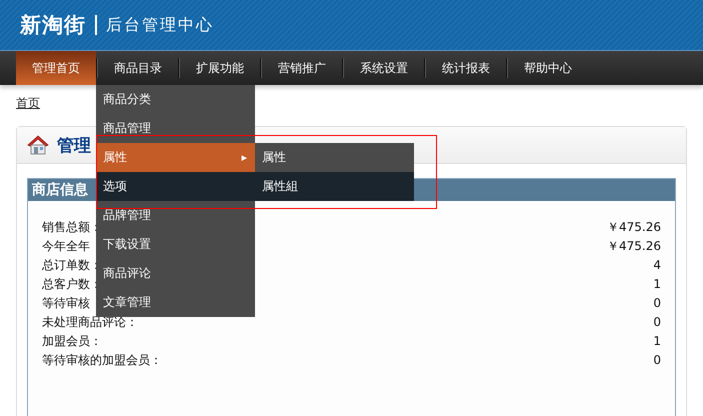 The image size is (703, 416). Describe the element at coordinates (220, 68) in the screenshot. I see `nav-tab: 扩展功能` at that location.